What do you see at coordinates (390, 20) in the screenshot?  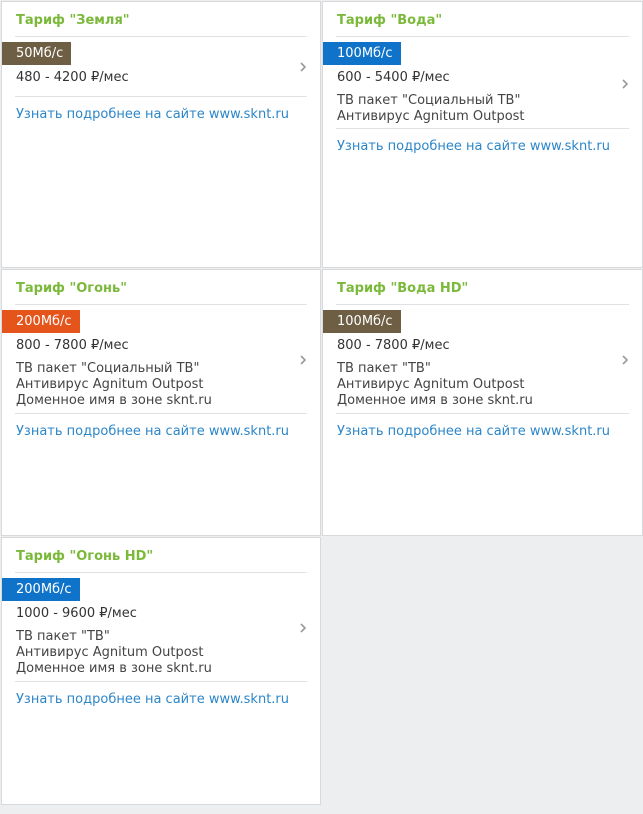 I see `tariff-title: Тариф "Вода"` at bounding box center [390, 20].